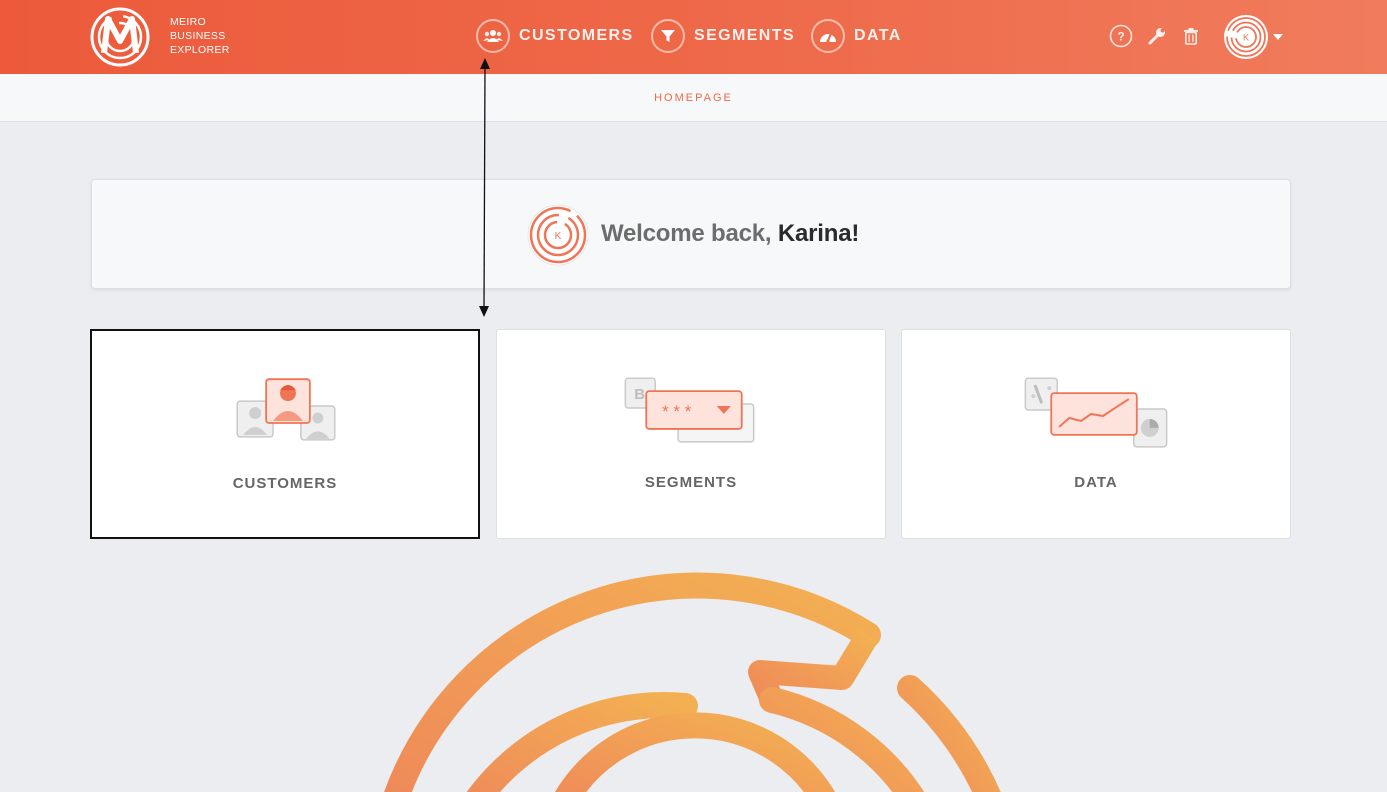  What do you see at coordinates (855, 233) in the screenshot?
I see `welcome-suffix: !` at bounding box center [855, 233].